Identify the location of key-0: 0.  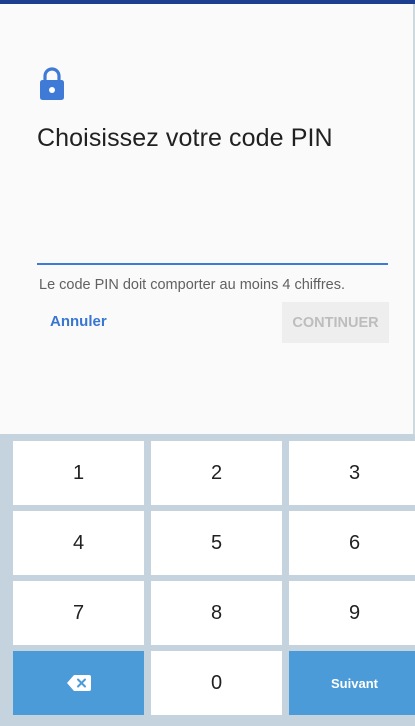
(216, 683).